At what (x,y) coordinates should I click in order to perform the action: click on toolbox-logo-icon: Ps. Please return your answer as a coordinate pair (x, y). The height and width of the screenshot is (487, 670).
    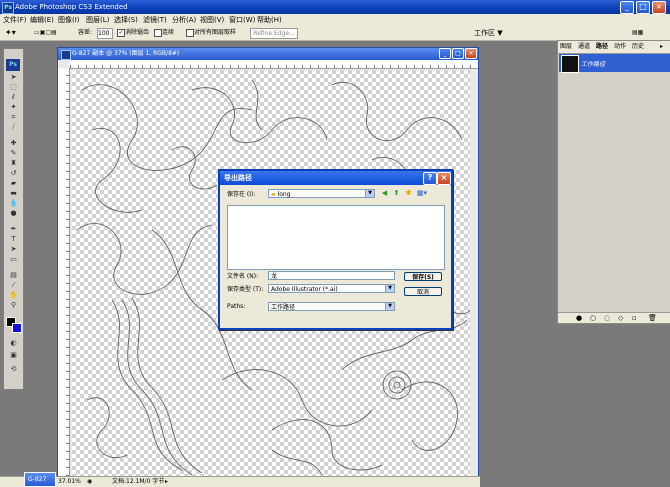
    Looking at the image, I should click on (13, 65).